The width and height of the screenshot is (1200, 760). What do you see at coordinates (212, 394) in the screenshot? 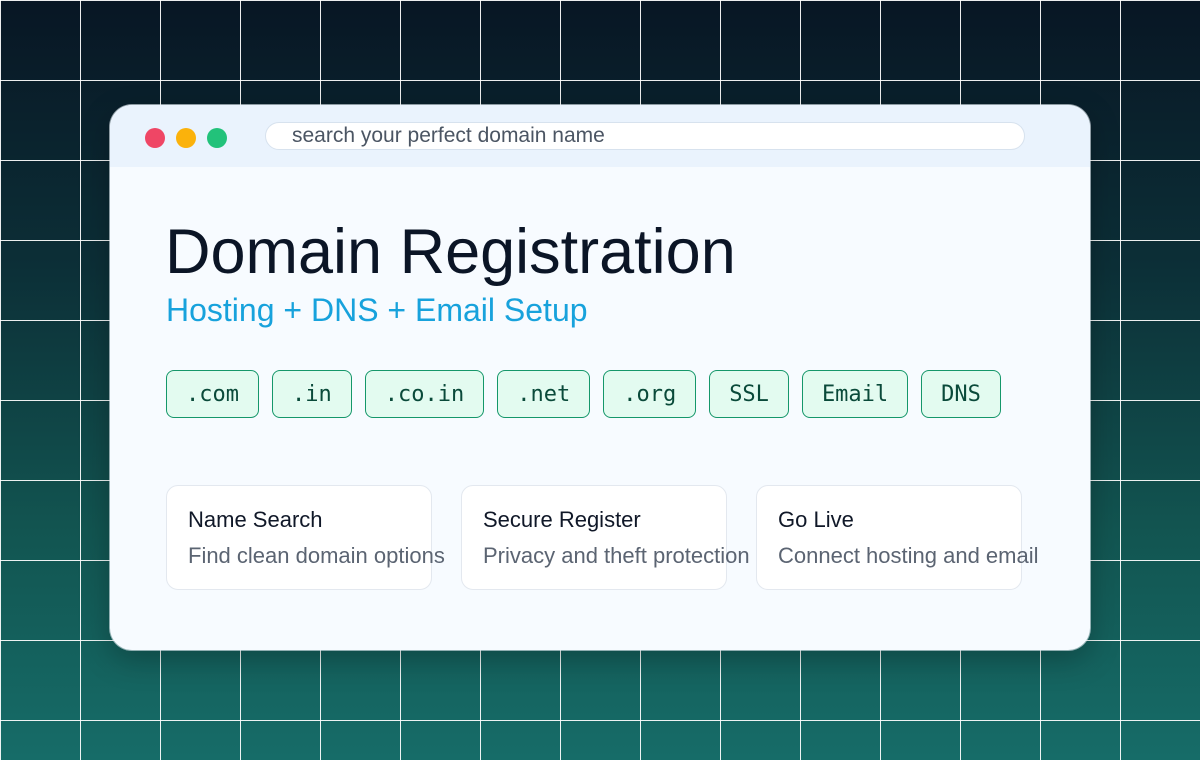
I see `tag-com: .com` at bounding box center [212, 394].